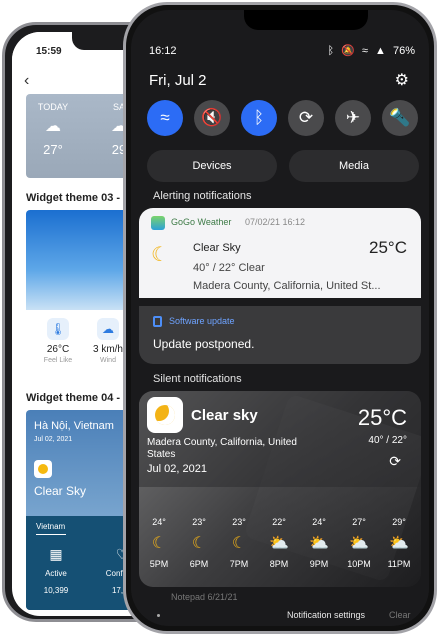 This screenshot has height=635, width=440. I want to click on silent-range: 40° / 22°, so click(387, 440).